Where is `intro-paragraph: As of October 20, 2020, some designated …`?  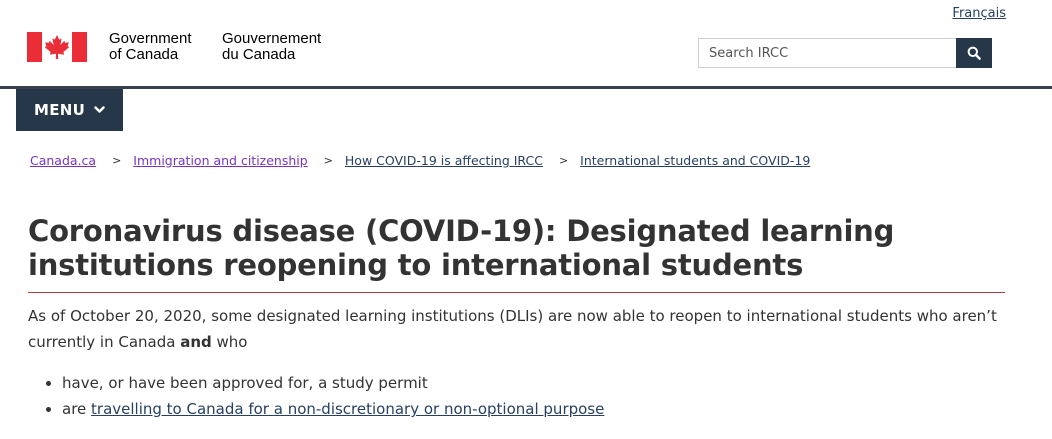 intro-paragraph: As of October 20, 2020, some designated … is located at coordinates (523, 329).